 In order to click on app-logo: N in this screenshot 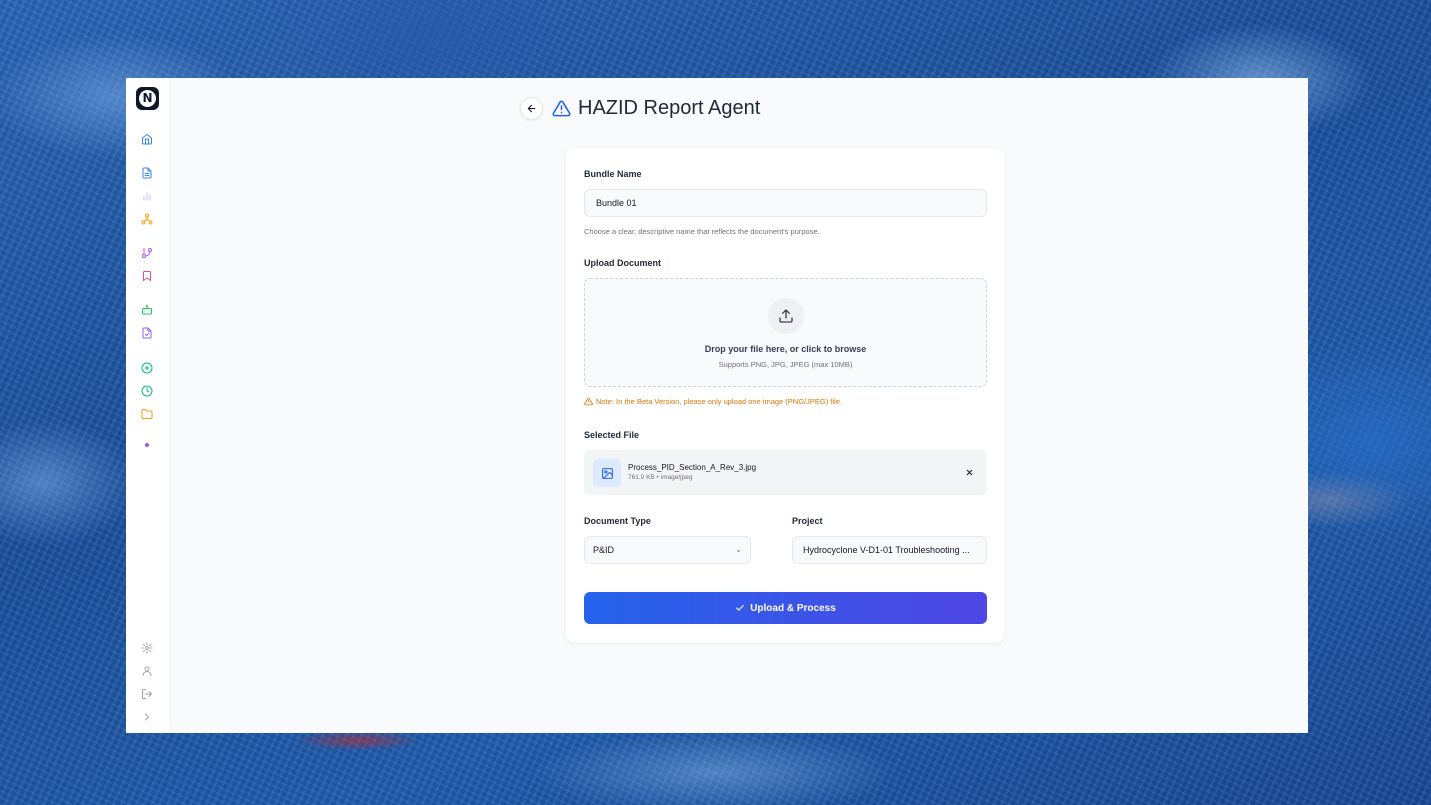, I will do `click(147, 98)`.